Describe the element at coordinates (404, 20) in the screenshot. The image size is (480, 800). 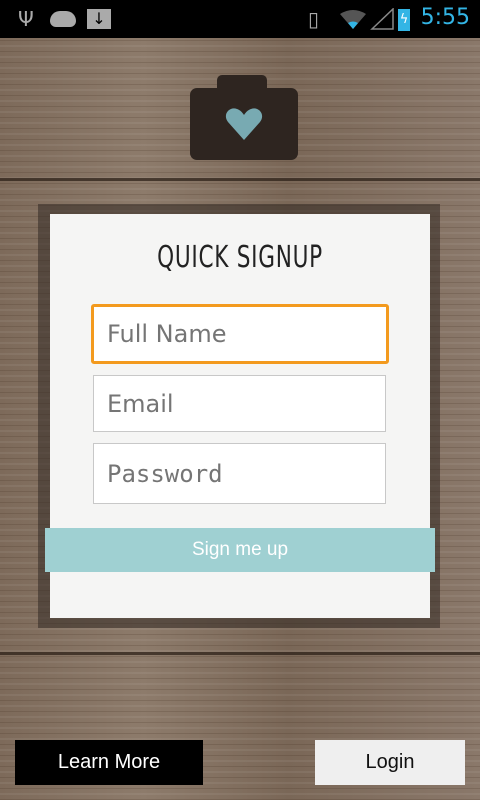
I see `battery-charging-icon: ϟ` at that location.